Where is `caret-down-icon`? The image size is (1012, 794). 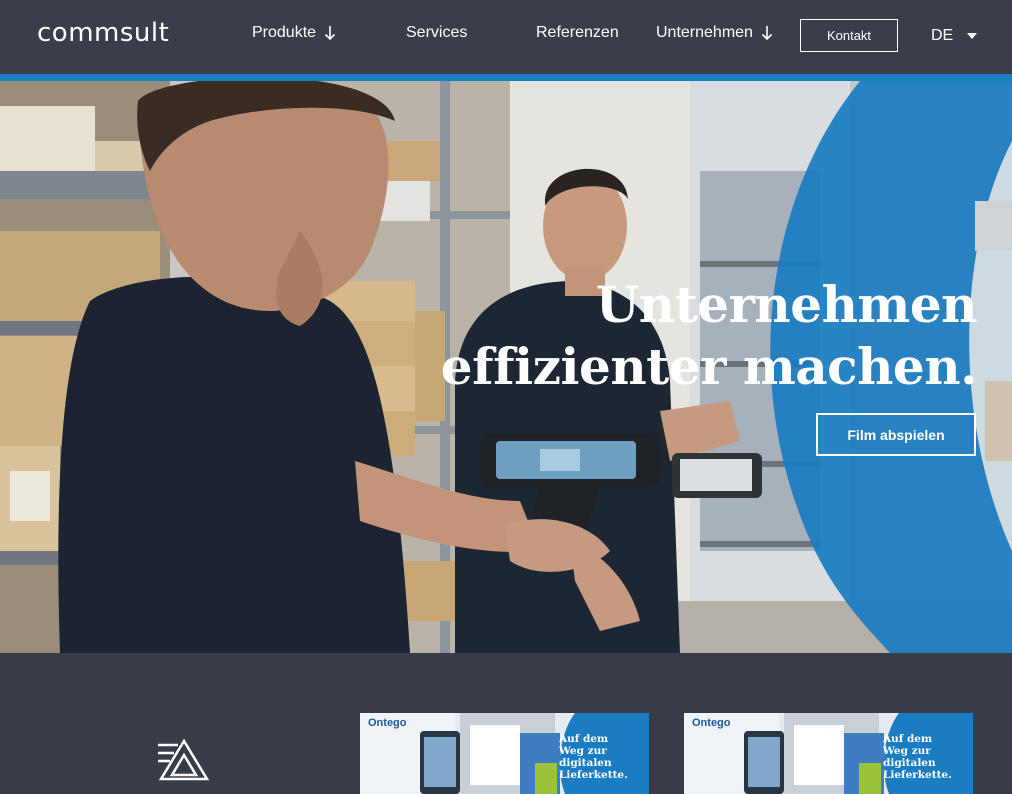
caret-down-icon is located at coordinates (972, 36).